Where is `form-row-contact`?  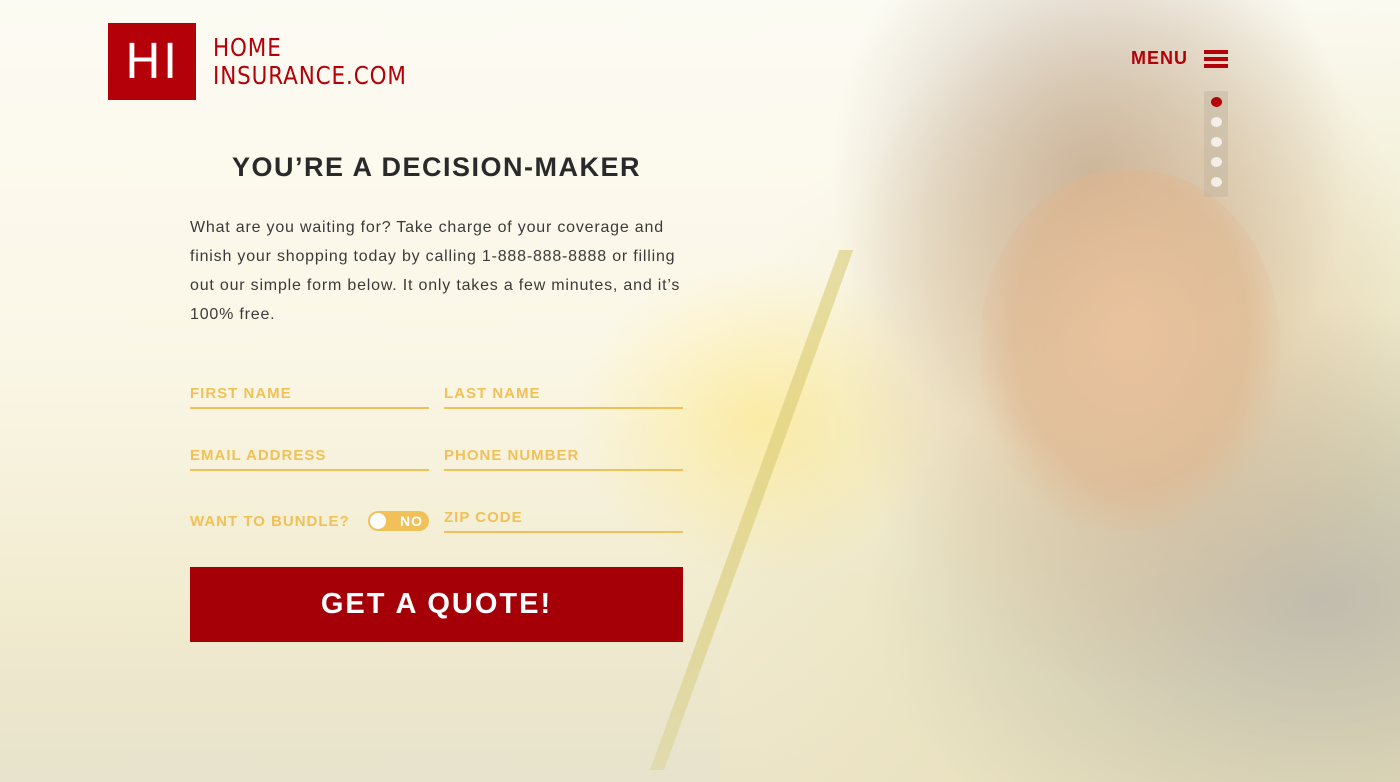 form-row-contact is located at coordinates (436, 456).